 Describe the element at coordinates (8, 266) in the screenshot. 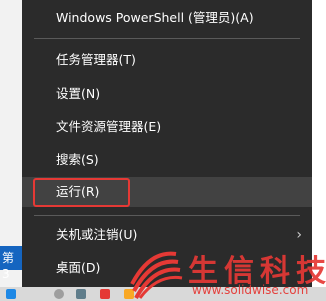

I see `taskbar-item-text: 第 3` at that location.